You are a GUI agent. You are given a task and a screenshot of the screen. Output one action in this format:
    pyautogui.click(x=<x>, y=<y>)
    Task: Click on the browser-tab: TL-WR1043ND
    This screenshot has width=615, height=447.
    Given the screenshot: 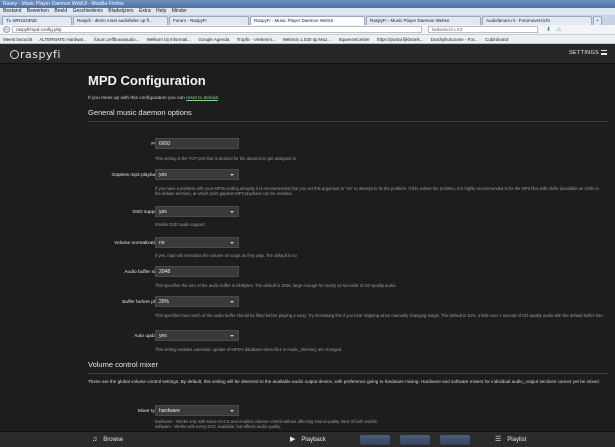 What is the action you would take?
    pyautogui.click(x=37, y=20)
    